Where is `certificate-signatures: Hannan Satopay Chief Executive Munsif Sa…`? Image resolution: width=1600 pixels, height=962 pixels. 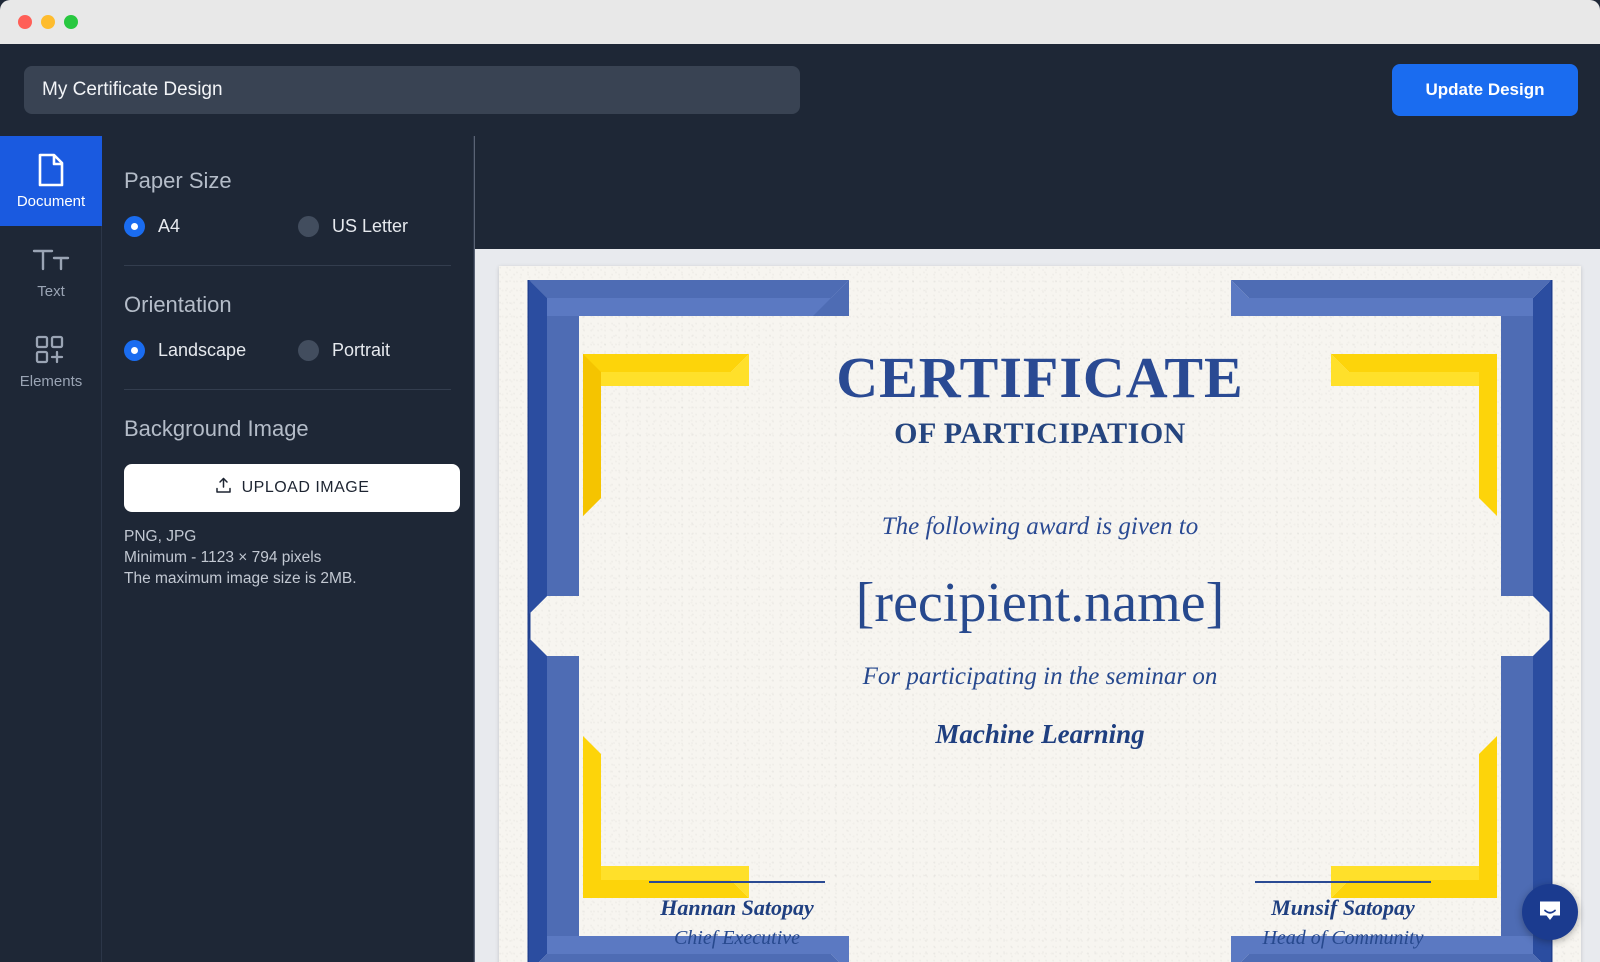
certificate-signatures: Hannan Satopay Chief Executive Munsif Sa… is located at coordinates (1040, 915).